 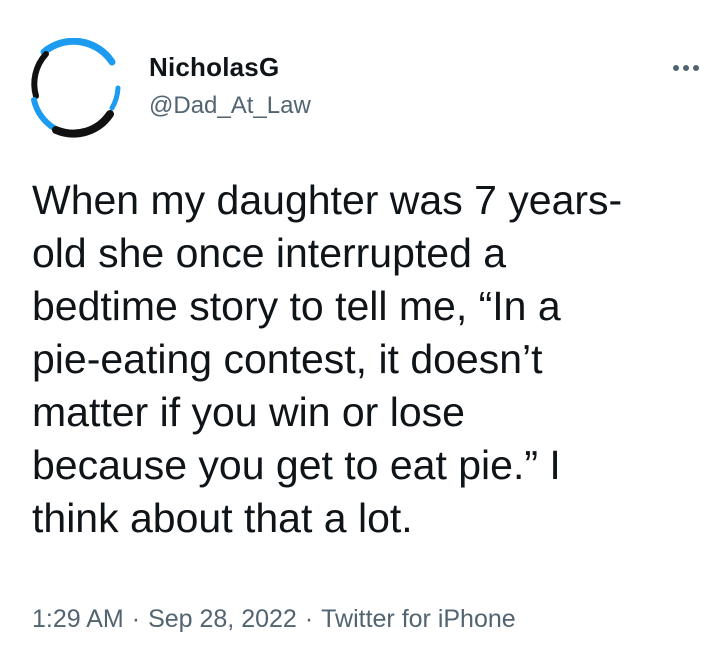 What do you see at coordinates (214, 67) in the screenshot?
I see `author-display-name: NicholasG` at bounding box center [214, 67].